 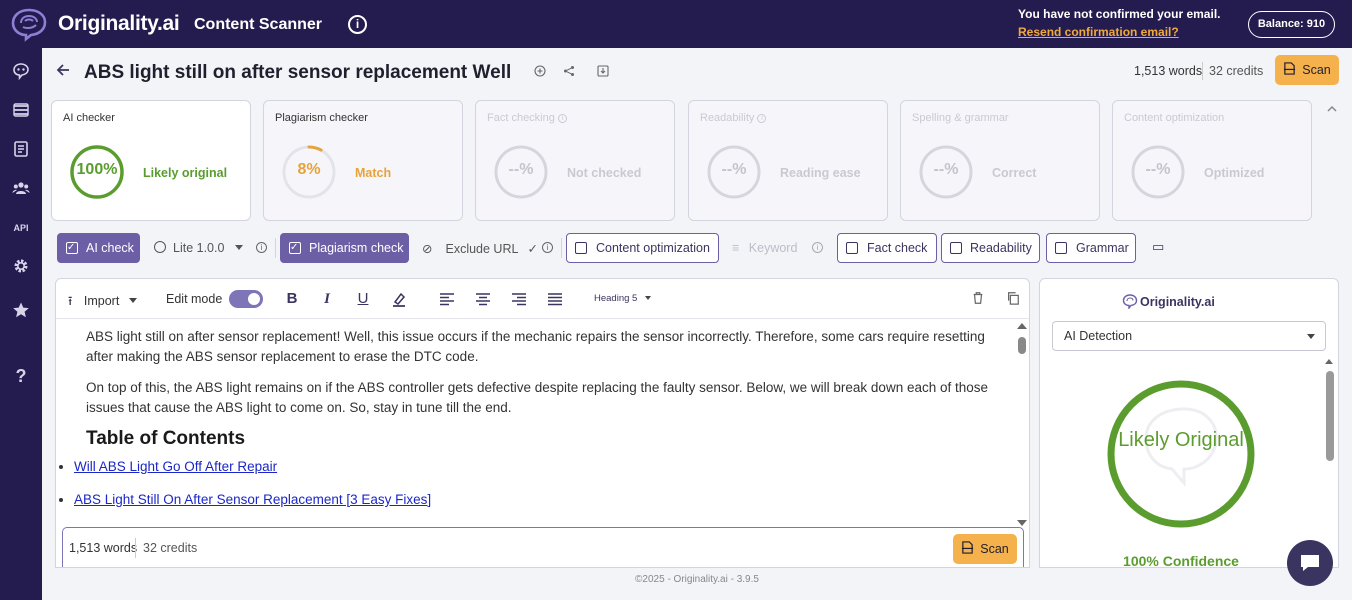 What do you see at coordinates (1098, 32) in the screenshot?
I see `resend-email-link: Resend confirmation email?` at bounding box center [1098, 32].